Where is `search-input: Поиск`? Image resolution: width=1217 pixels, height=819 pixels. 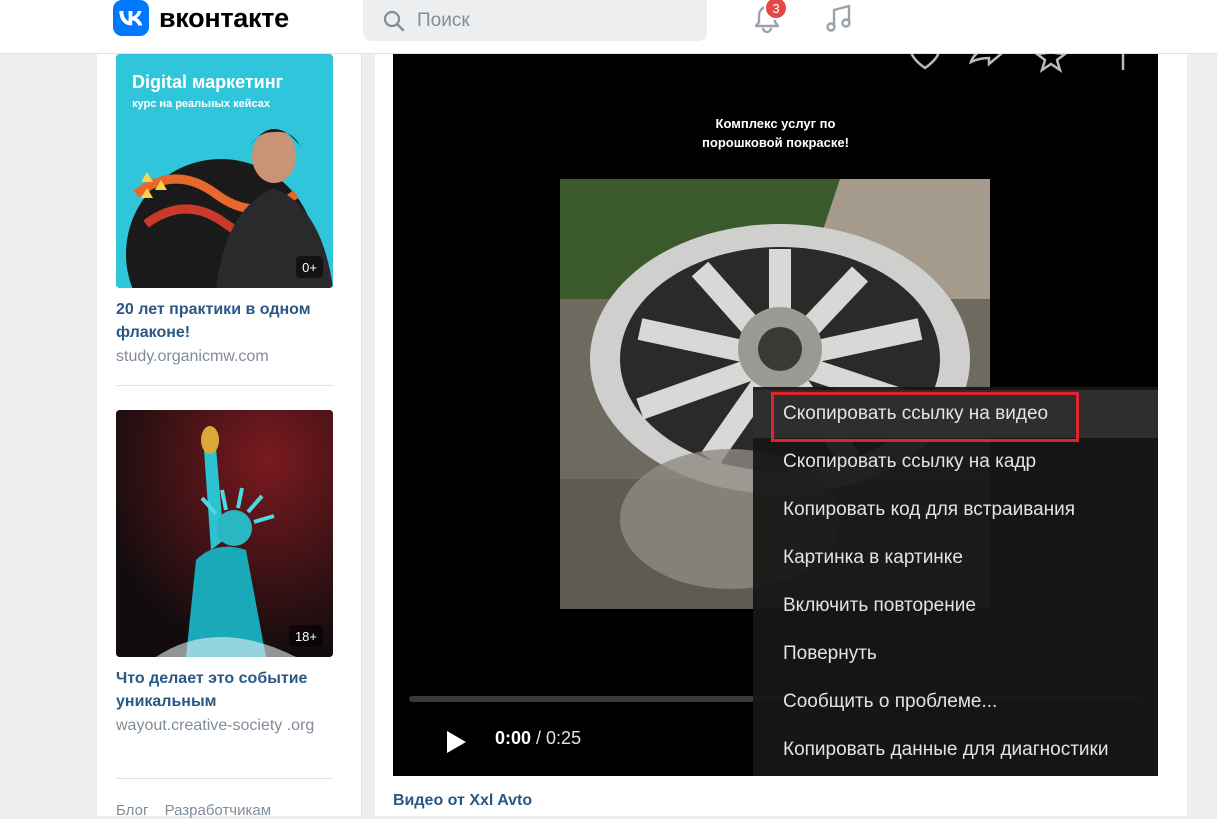
search-input: Поиск is located at coordinates (535, 20).